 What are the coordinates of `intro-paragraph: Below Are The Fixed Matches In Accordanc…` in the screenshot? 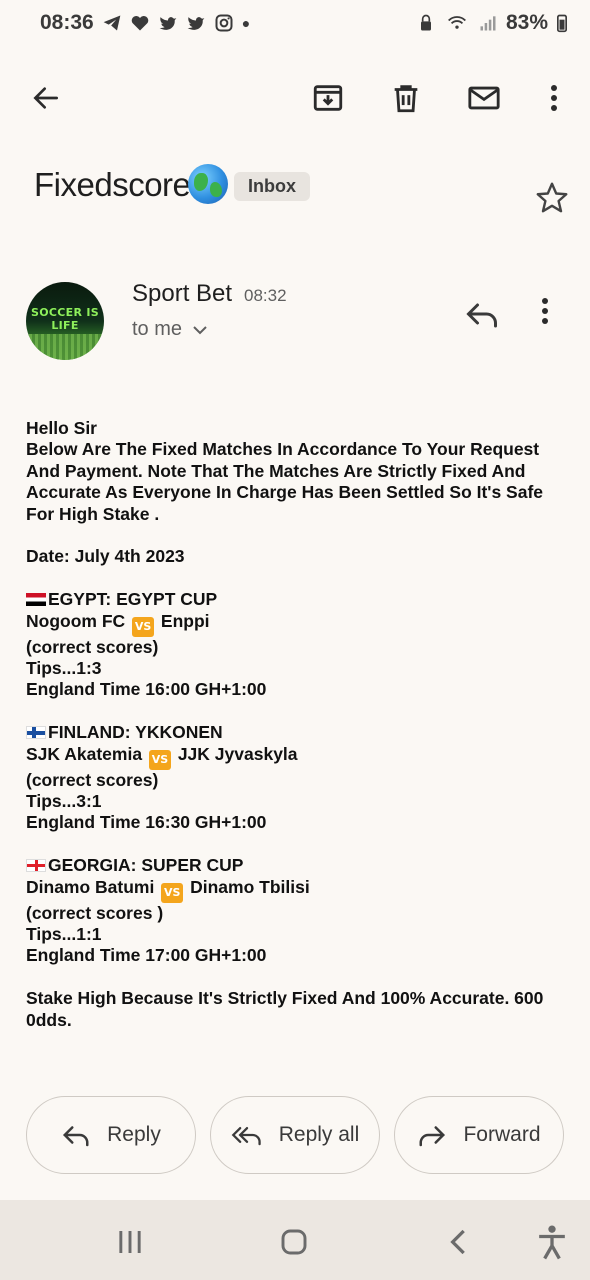 It's located at (285, 481).